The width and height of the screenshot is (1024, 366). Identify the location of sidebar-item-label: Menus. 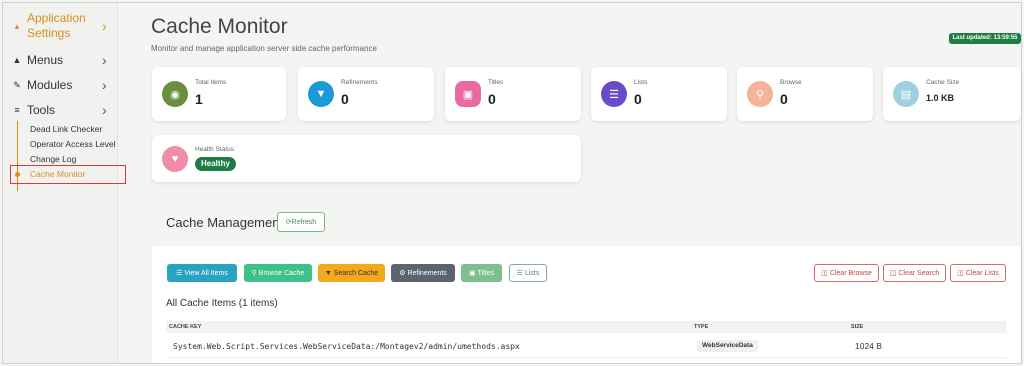
(45, 60).